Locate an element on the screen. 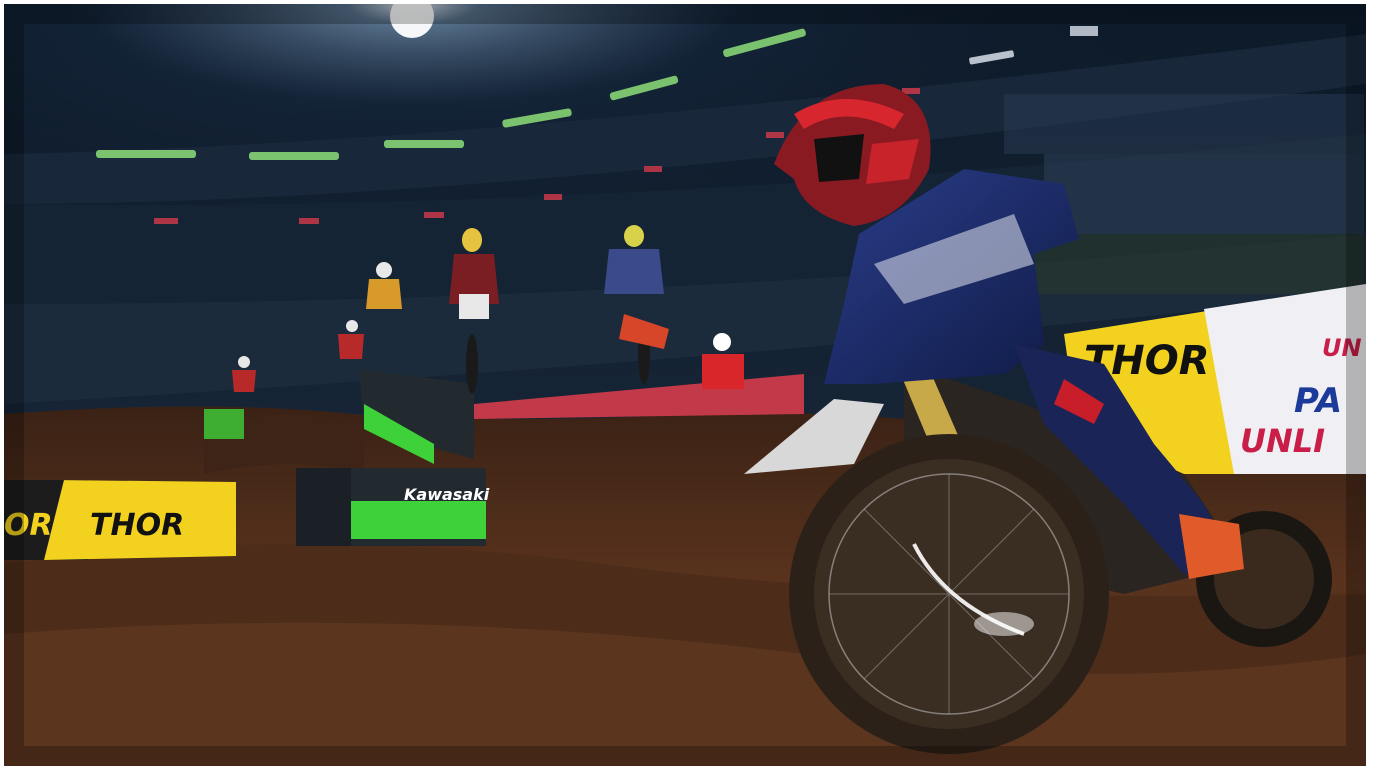 The image size is (1380, 769). parts-unlimited-text-1: PA is located at coordinates (1318, 401).